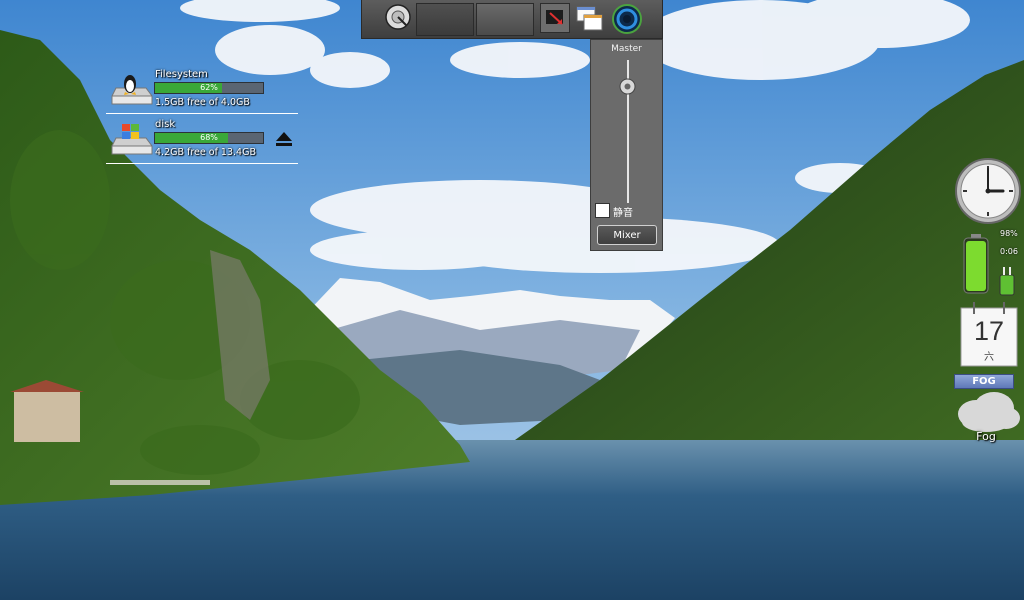 This screenshot has width=1024, height=600. Describe the element at coordinates (989, 331) in the screenshot. I see `calendar-day: 17` at that location.